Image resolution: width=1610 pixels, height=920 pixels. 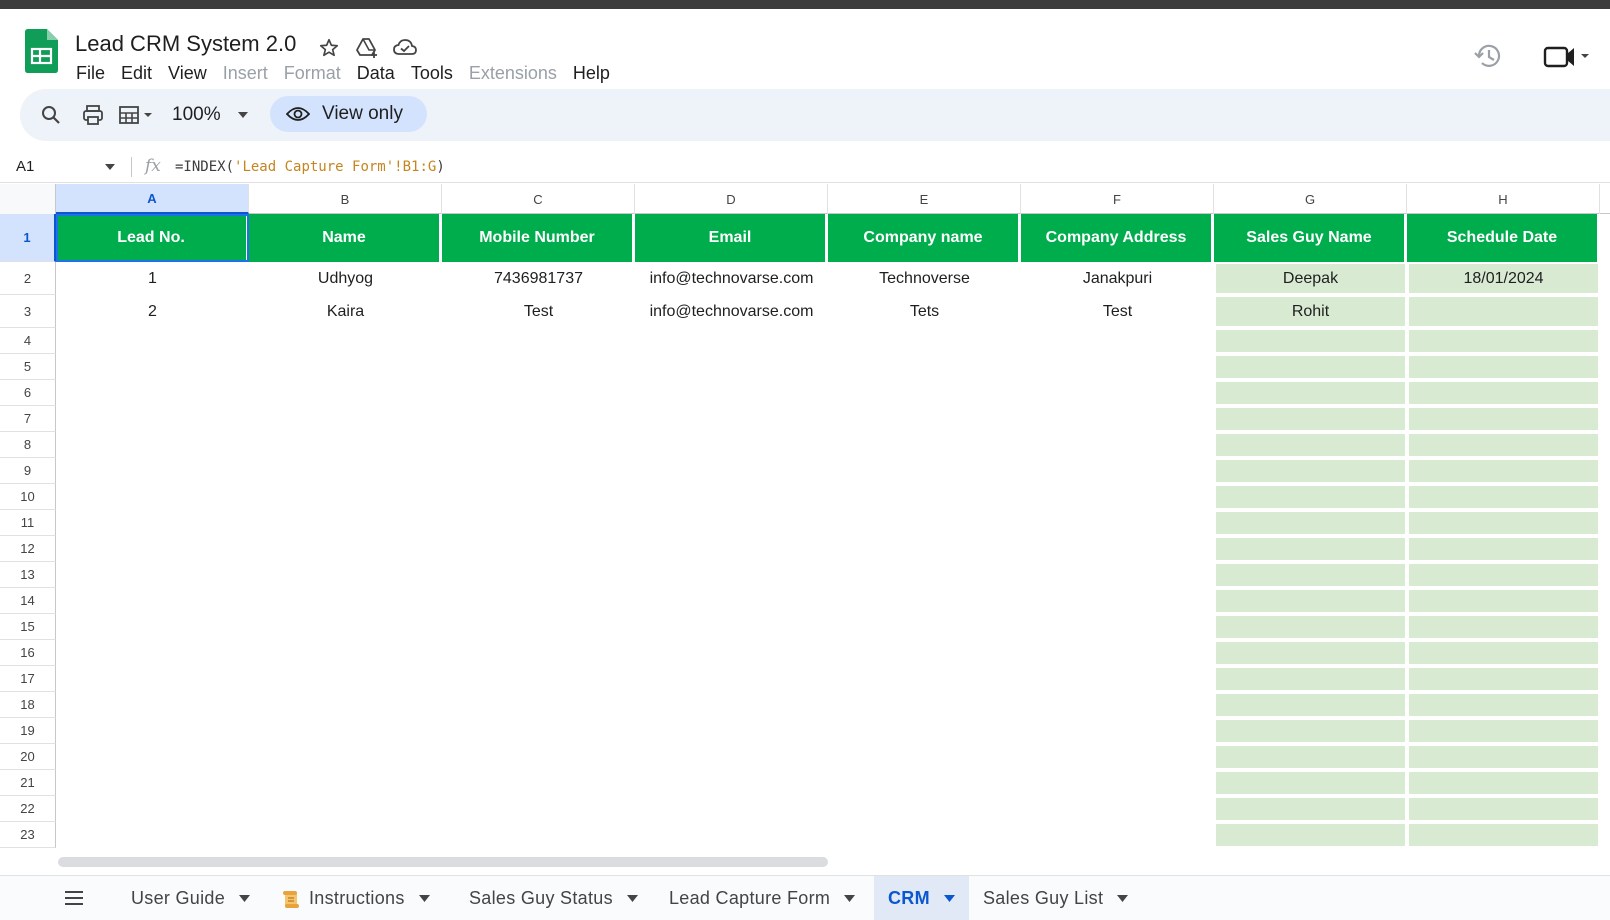 What do you see at coordinates (345, 238) in the screenshot?
I see `header-cell: Name` at bounding box center [345, 238].